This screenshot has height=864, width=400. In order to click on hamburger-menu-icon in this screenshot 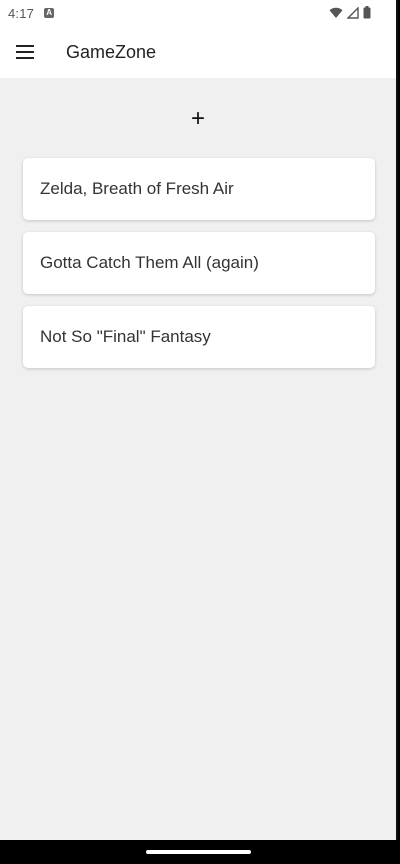, I will do `click(25, 52)`.